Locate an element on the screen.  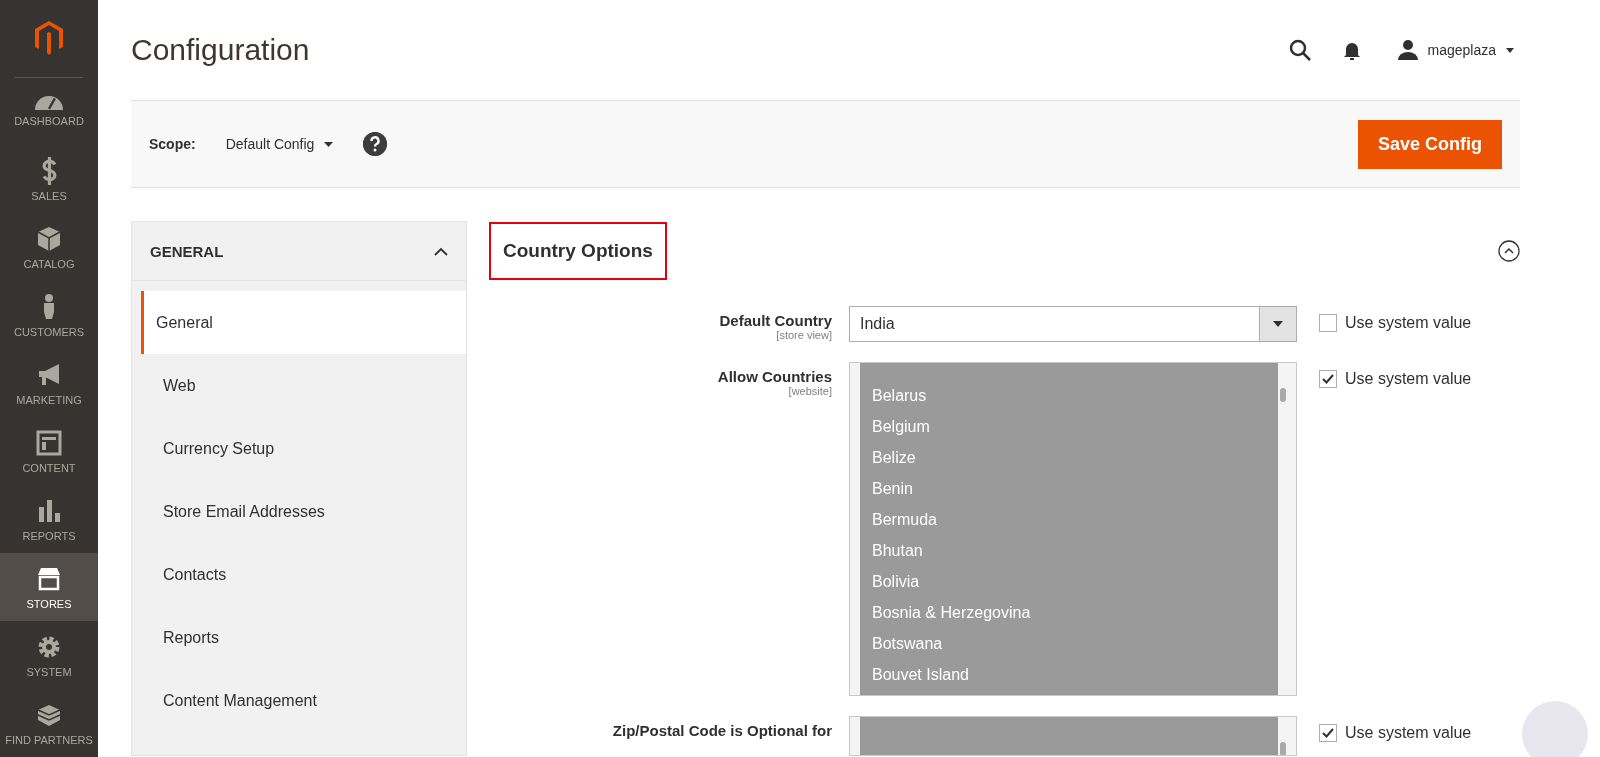
nav-item: CATALOG is located at coordinates (49, 247).